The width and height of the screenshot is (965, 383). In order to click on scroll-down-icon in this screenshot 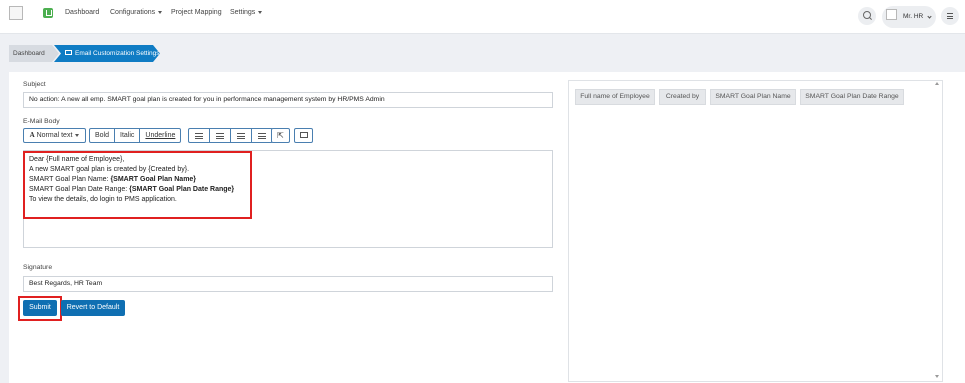, I will do `click(937, 376)`.